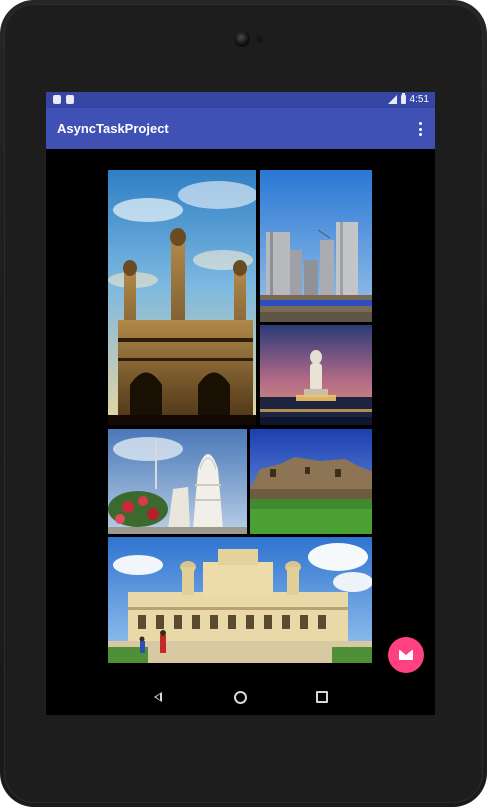  I want to click on camera-sensor, so click(259, 39).